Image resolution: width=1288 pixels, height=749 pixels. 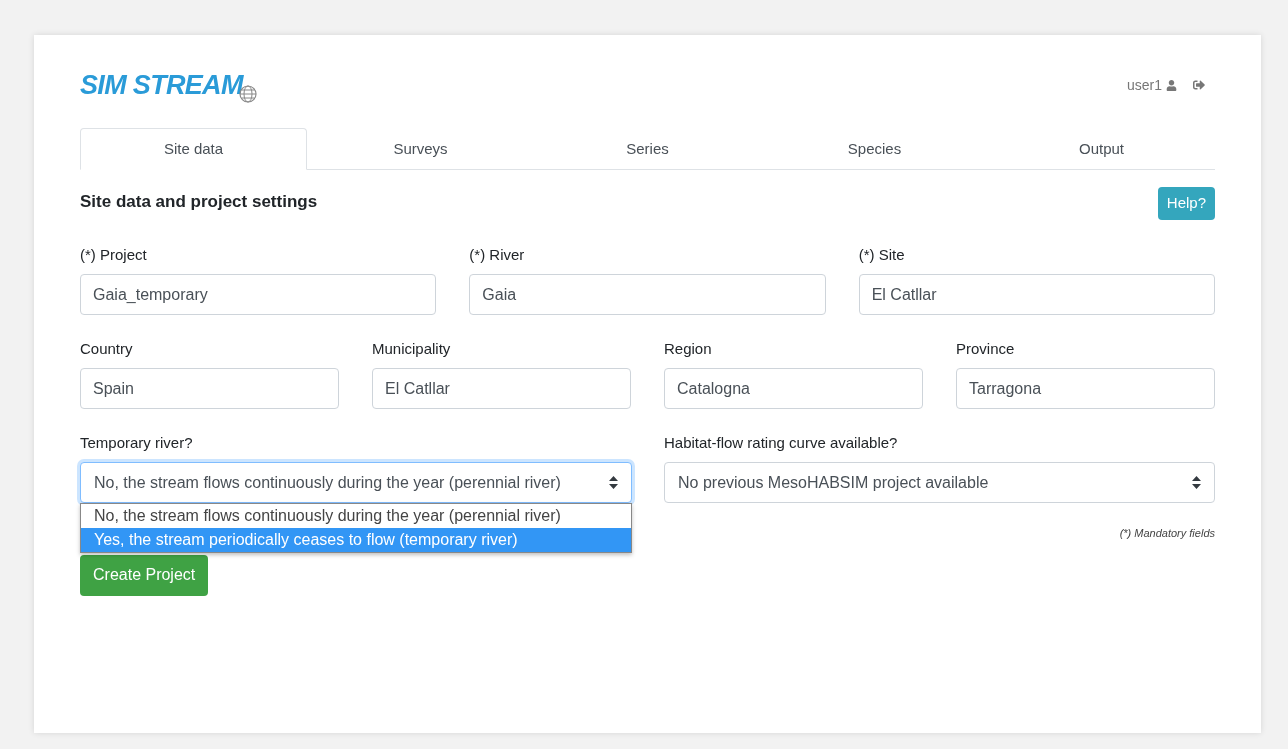 What do you see at coordinates (137, 443) in the screenshot?
I see `field-label: Temporary river?` at bounding box center [137, 443].